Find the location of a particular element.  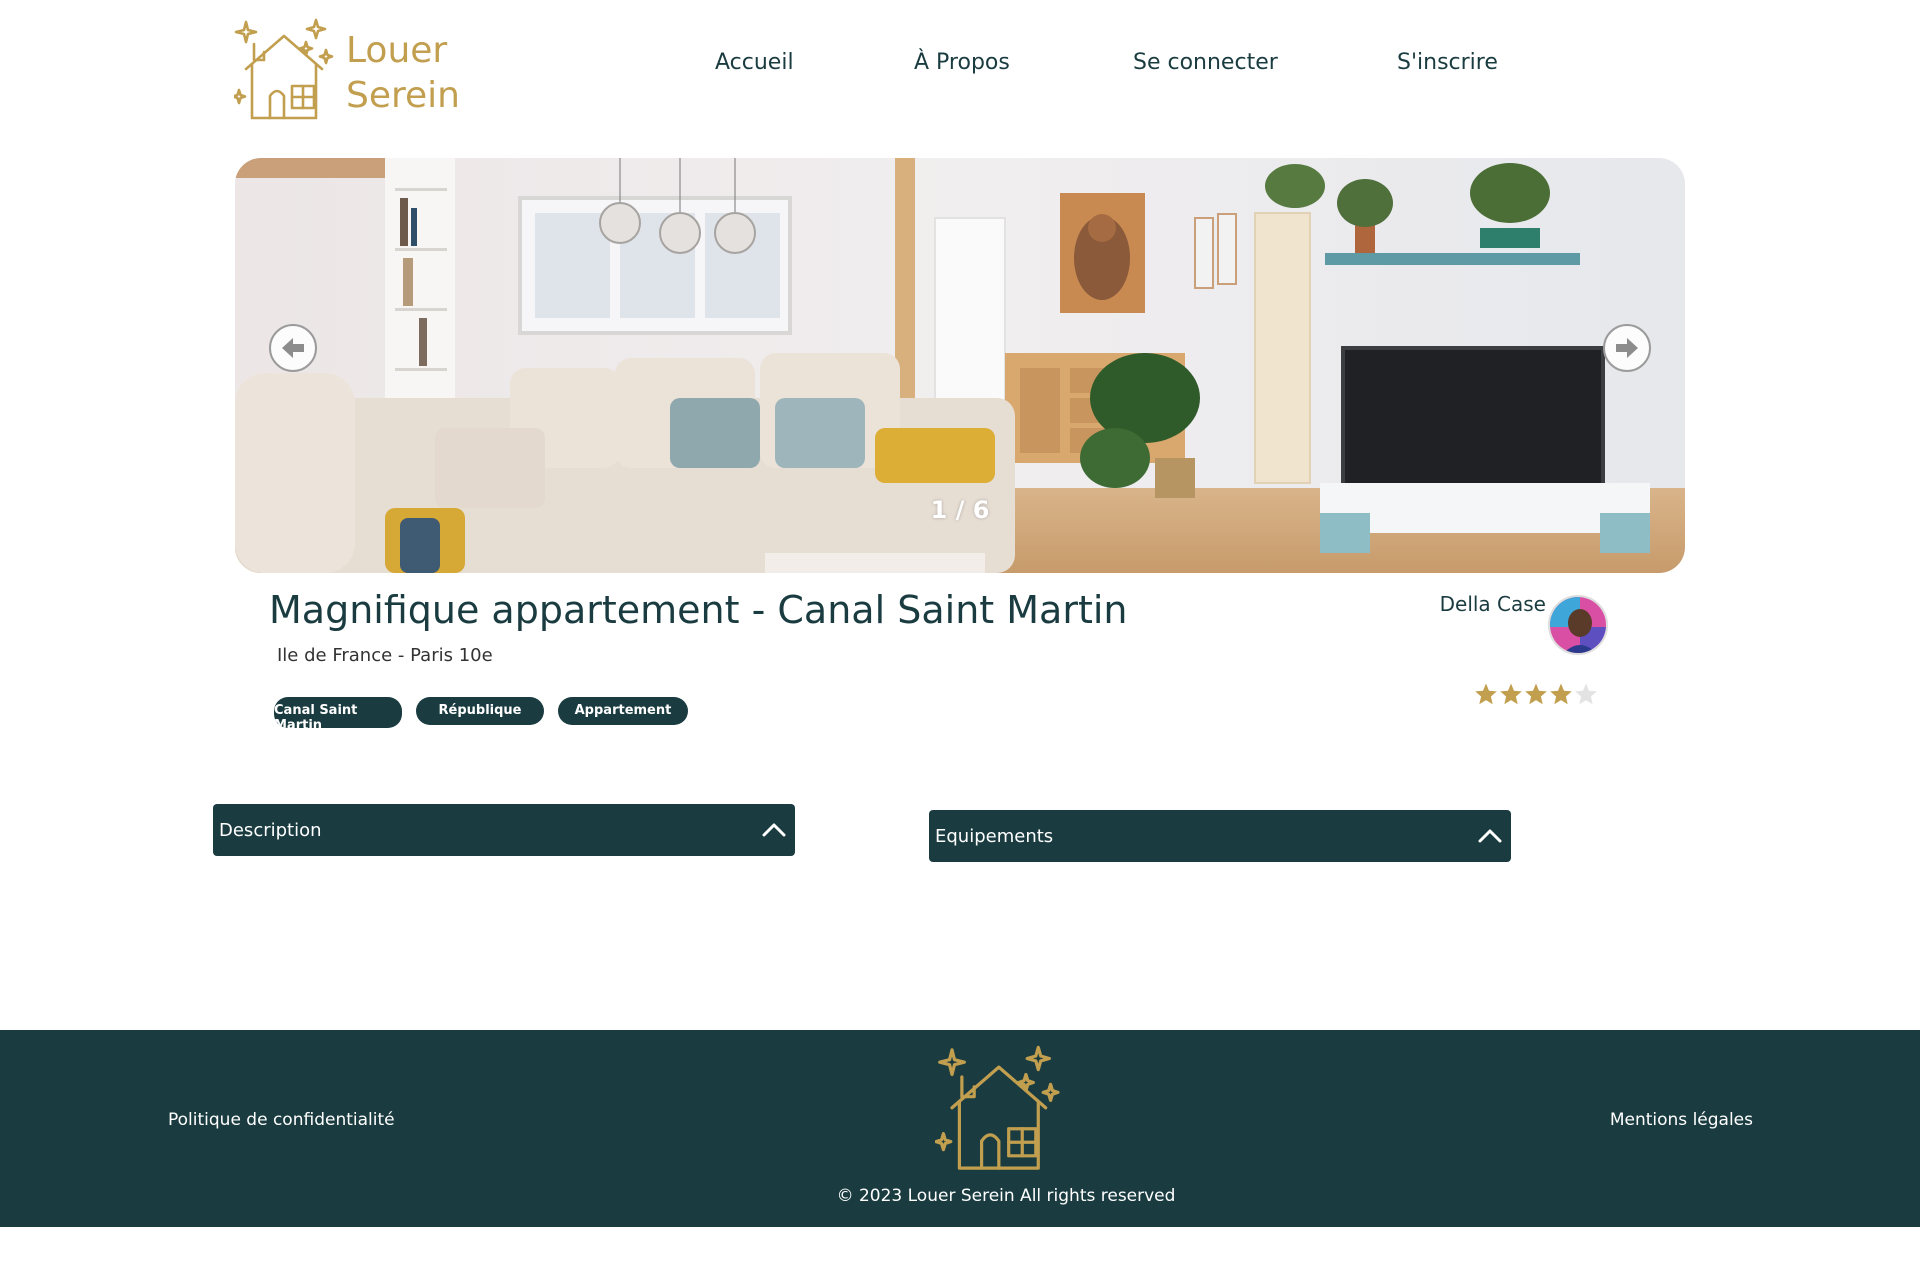

carousel-next-button is located at coordinates (1627, 348).